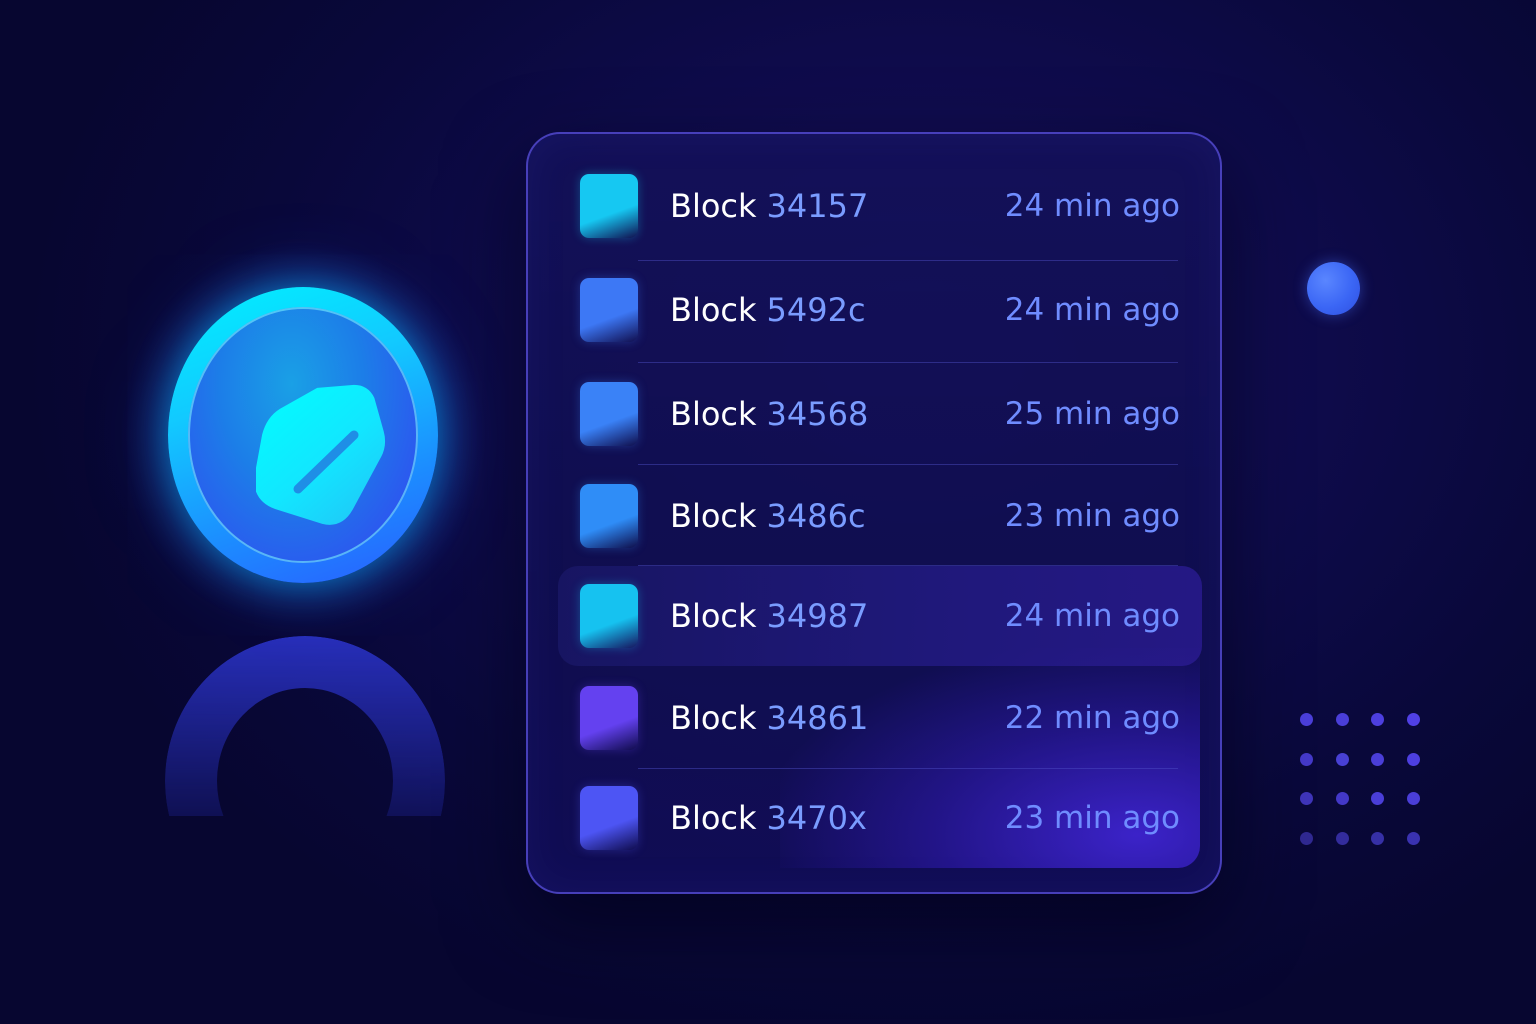 The height and width of the screenshot is (1024, 1536). Describe the element at coordinates (816, 516) in the screenshot. I see `block-id: 3486c` at that location.